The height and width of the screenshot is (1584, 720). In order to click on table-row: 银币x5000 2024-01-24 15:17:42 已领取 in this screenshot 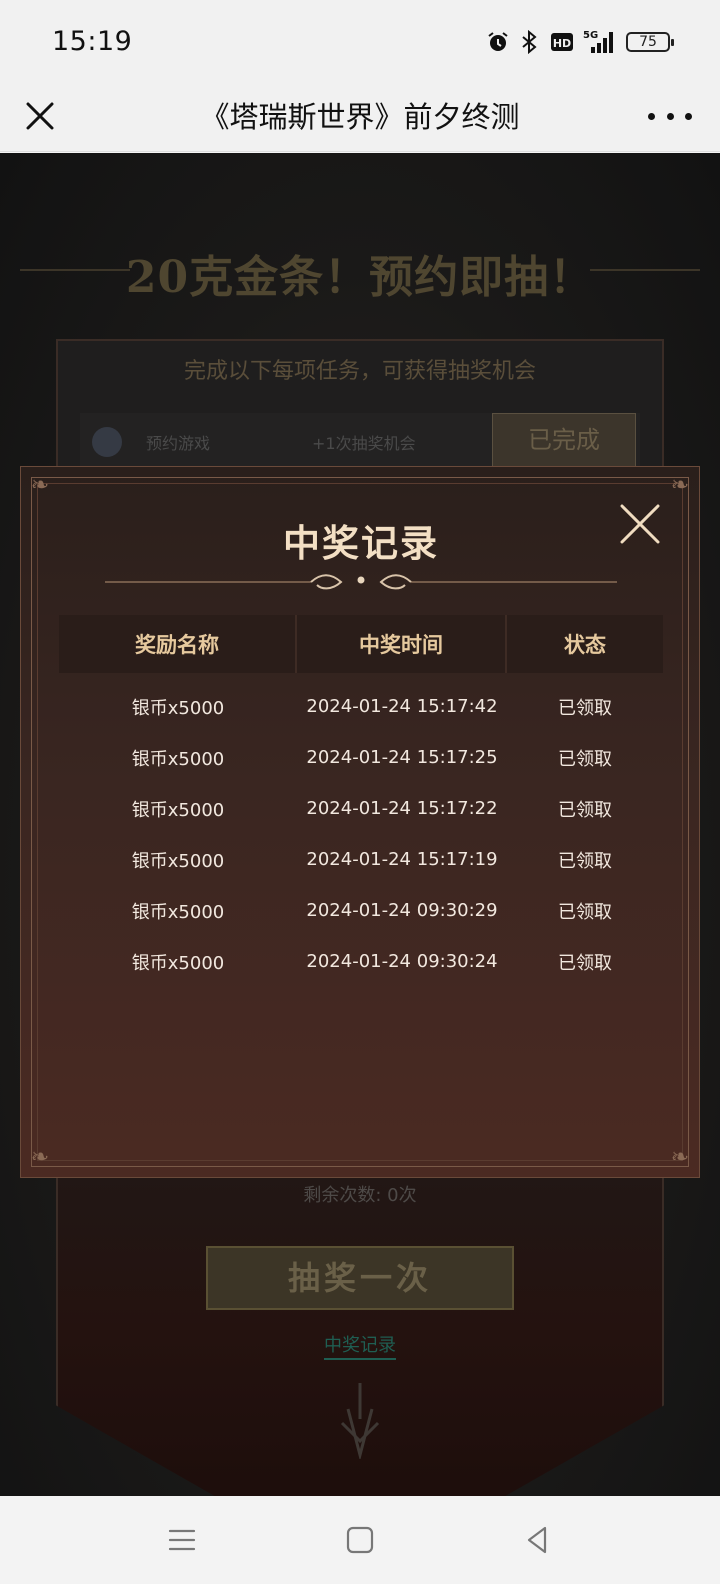, I will do `click(361, 706)`.